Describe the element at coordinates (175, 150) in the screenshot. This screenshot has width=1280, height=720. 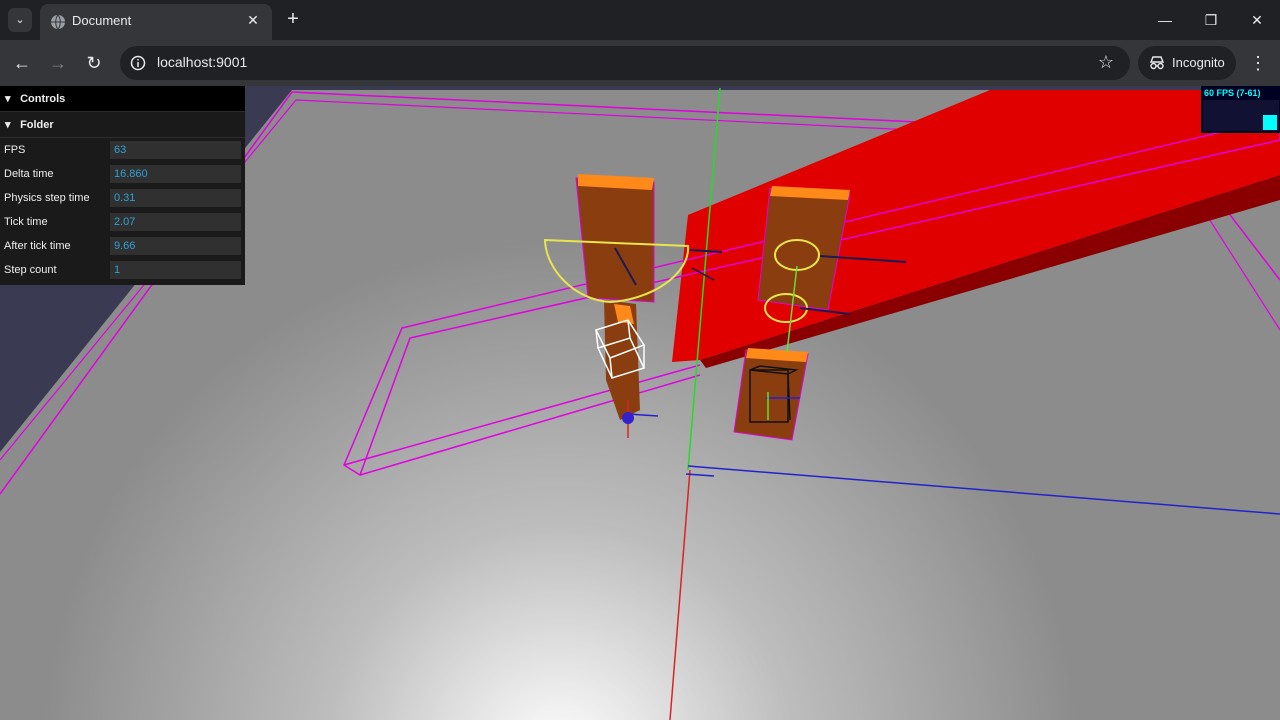
I see `gui-row-value: 63` at that location.